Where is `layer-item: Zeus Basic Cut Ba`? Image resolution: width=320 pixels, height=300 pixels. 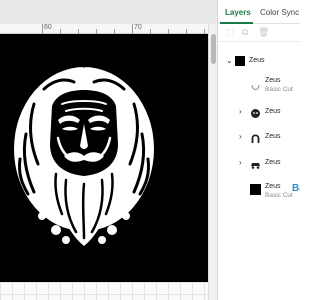 layer-item: Zeus Basic Cut Ba is located at coordinates (259, 192).